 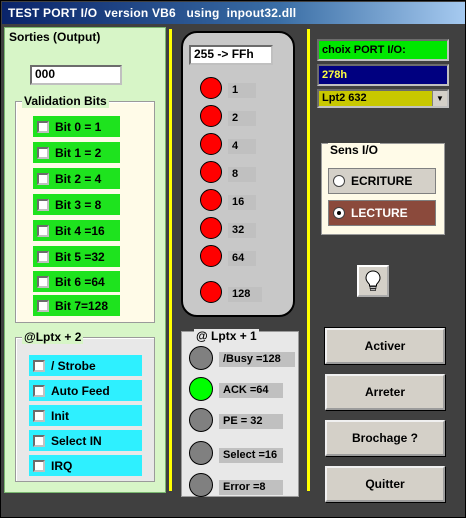 I want to click on led-bit7, so click(x=211, y=292).